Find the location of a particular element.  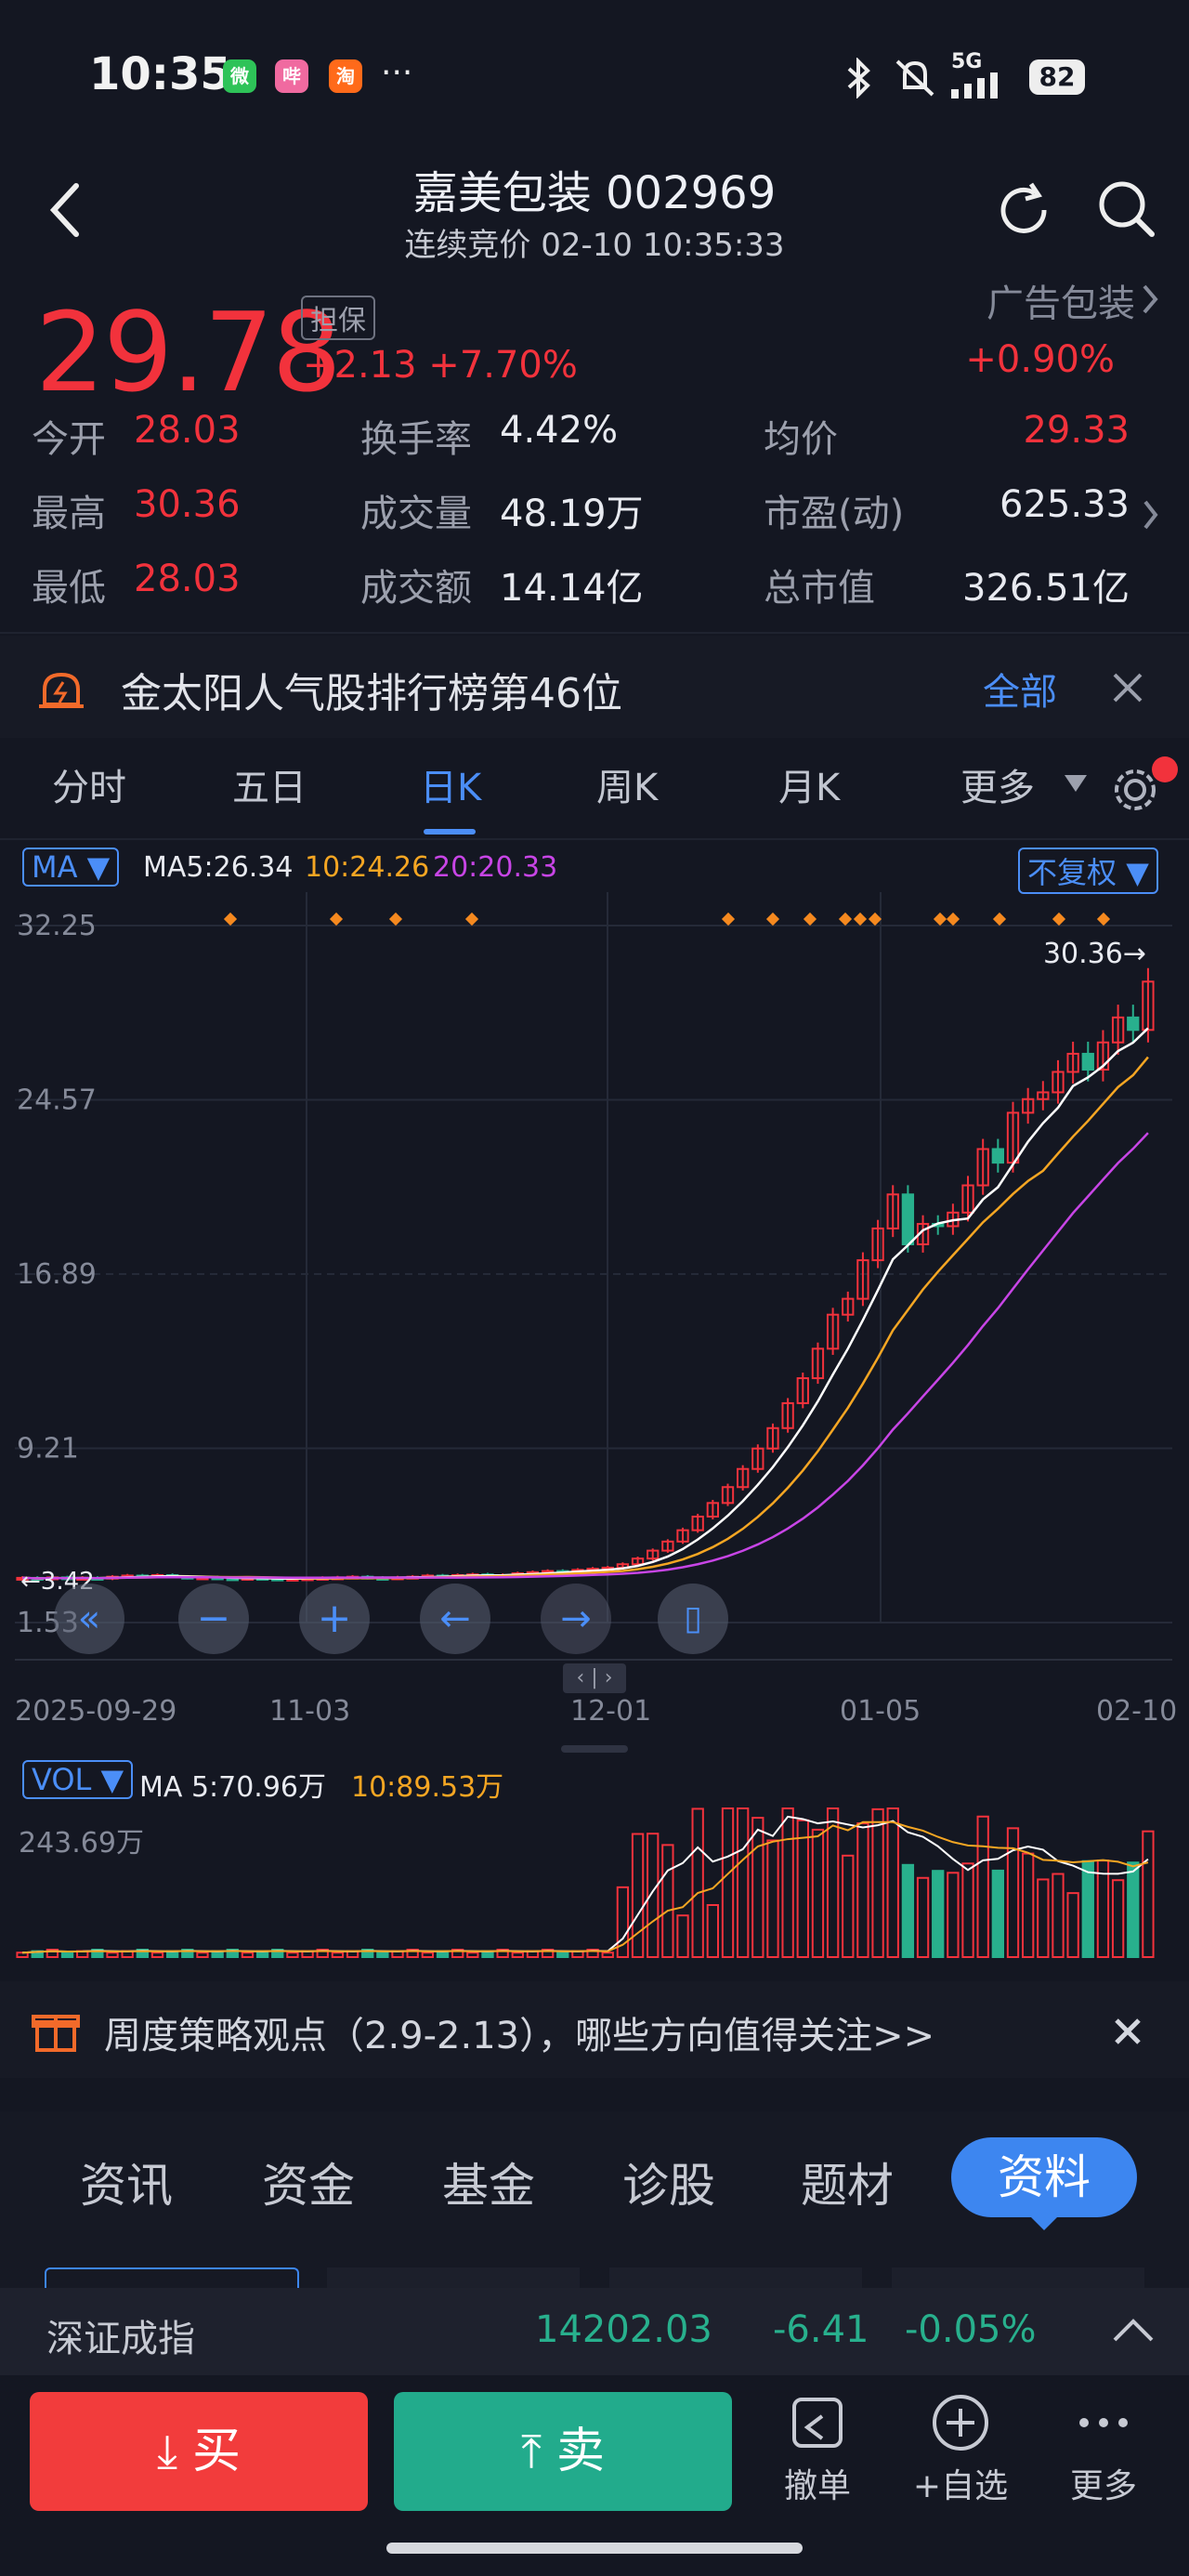

caret-down-icon is located at coordinates (1076, 783).